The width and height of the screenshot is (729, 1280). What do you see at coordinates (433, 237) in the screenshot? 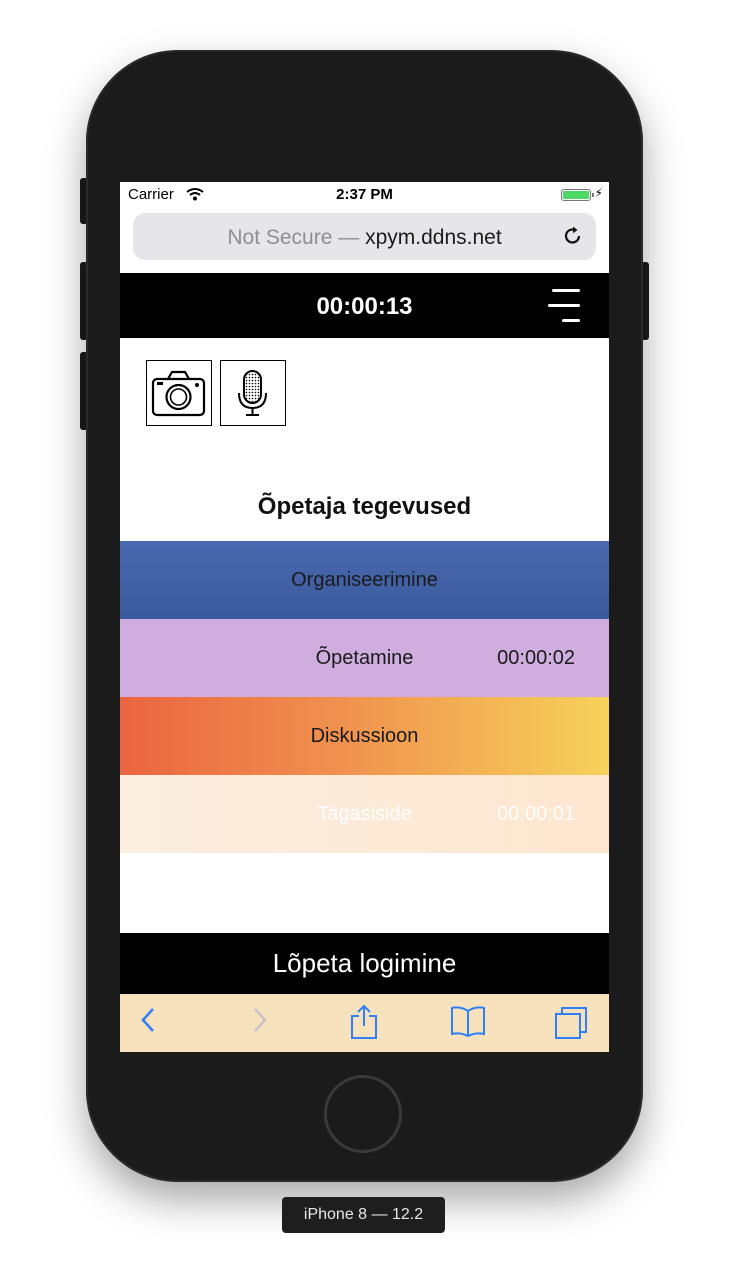
I see `url-domain: xpym.ddns.net` at bounding box center [433, 237].